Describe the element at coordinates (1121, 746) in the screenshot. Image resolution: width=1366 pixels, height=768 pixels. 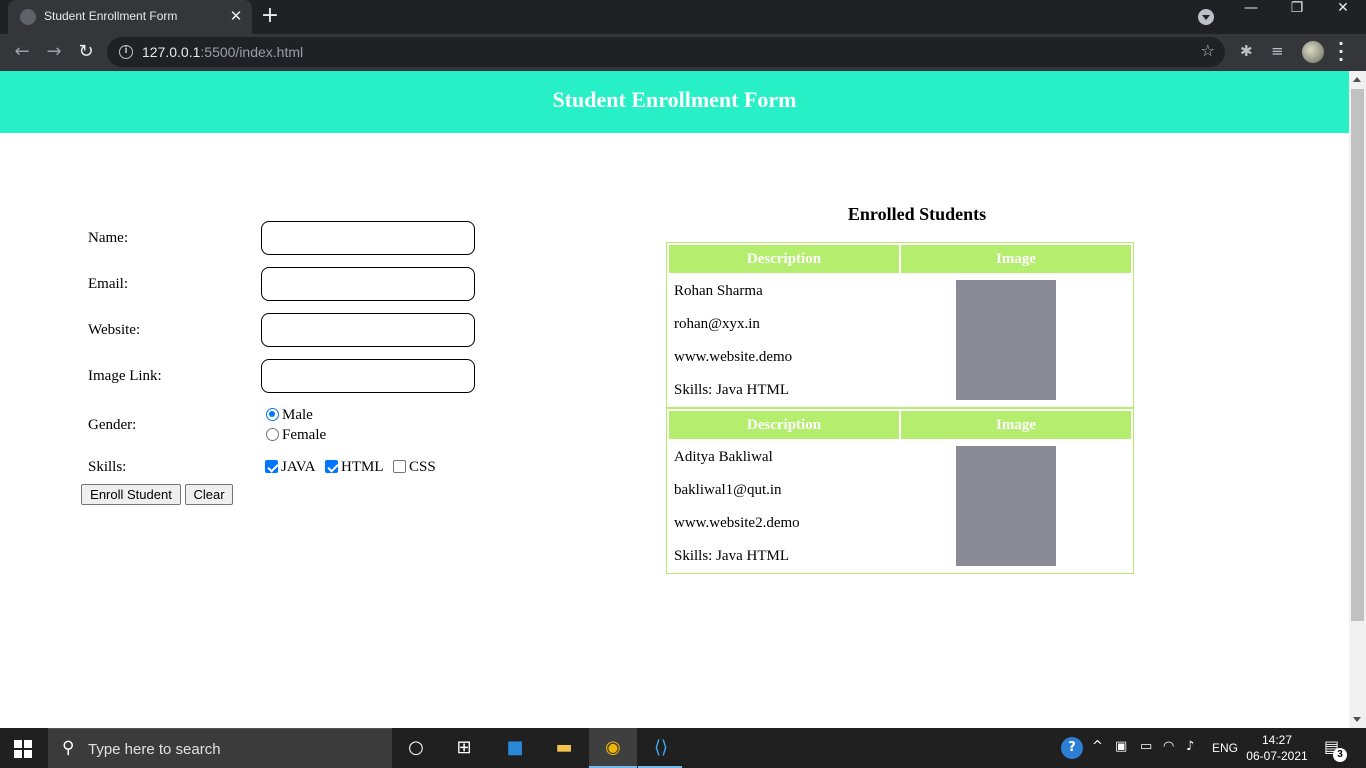
I see `network-adapter-icon: ▣` at that location.